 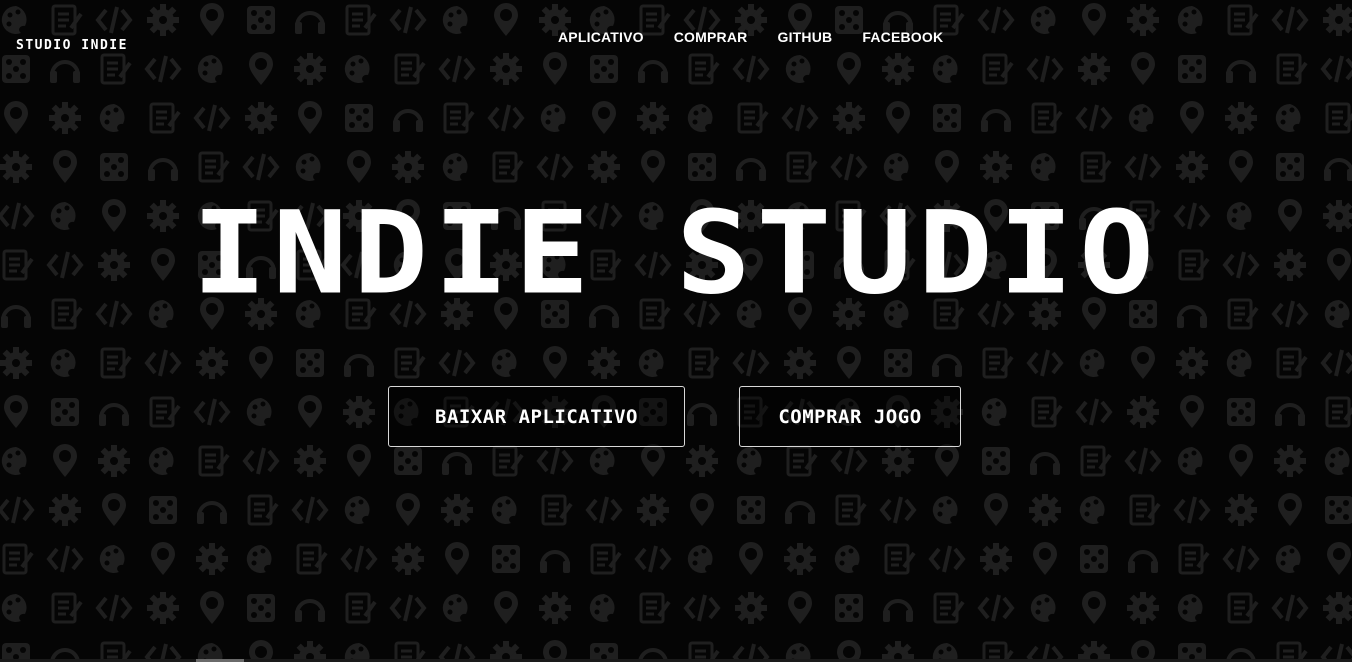 What do you see at coordinates (711, 37) in the screenshot?
I see `nav-link-comprar: COMPRAR` at bounding box center [711, 37].